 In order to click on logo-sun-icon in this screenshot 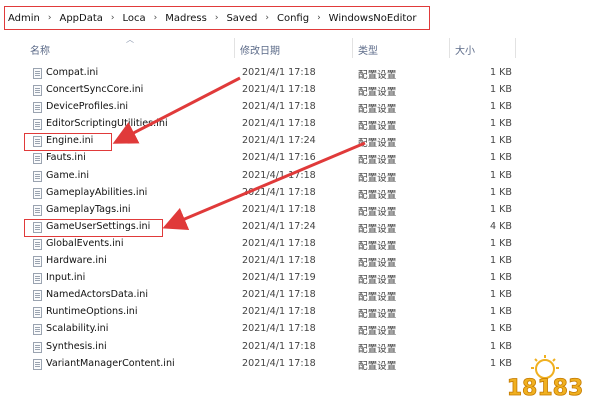, I will do `click(545, 367)`.